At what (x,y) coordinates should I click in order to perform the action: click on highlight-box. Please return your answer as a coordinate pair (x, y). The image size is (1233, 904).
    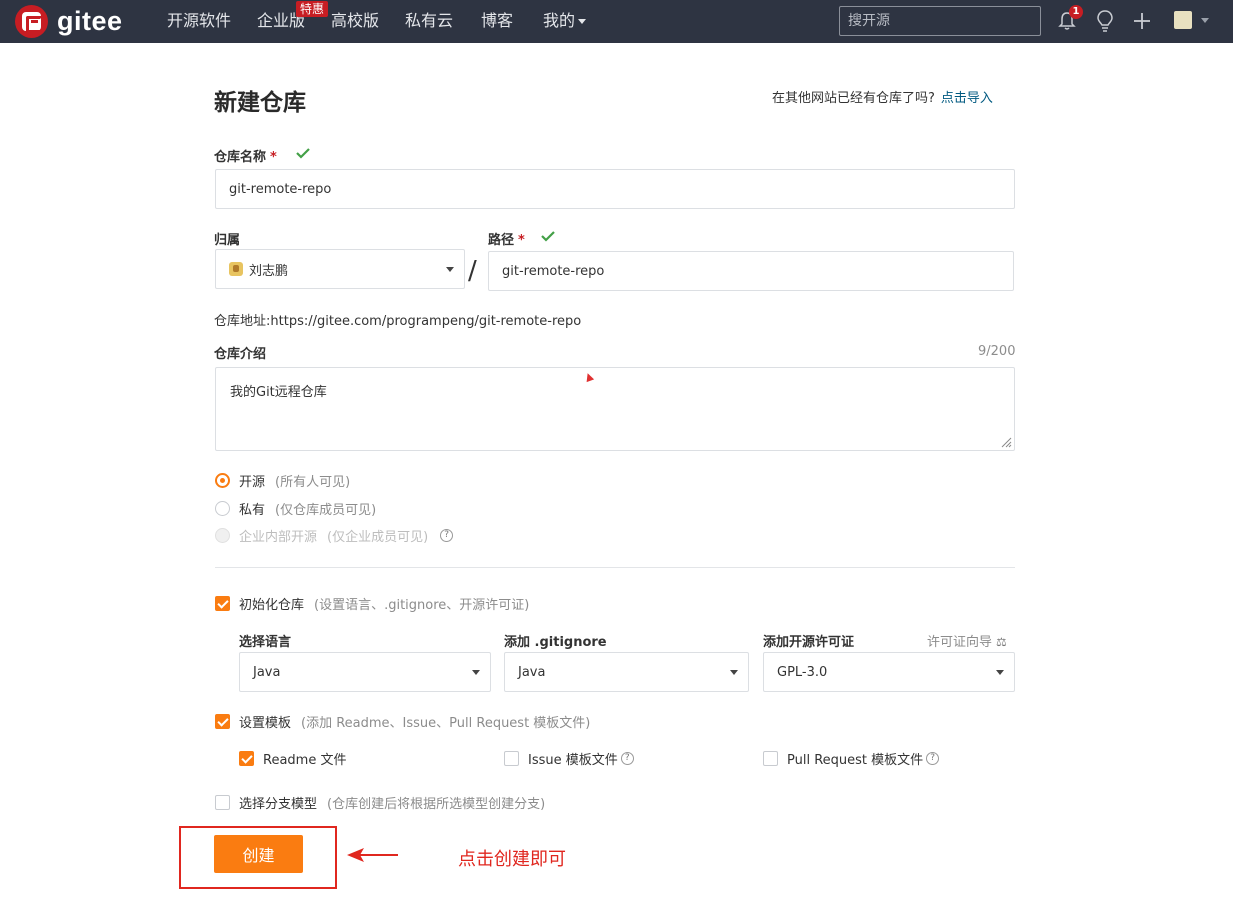
    Looking at the image, I should click on (258, 857).